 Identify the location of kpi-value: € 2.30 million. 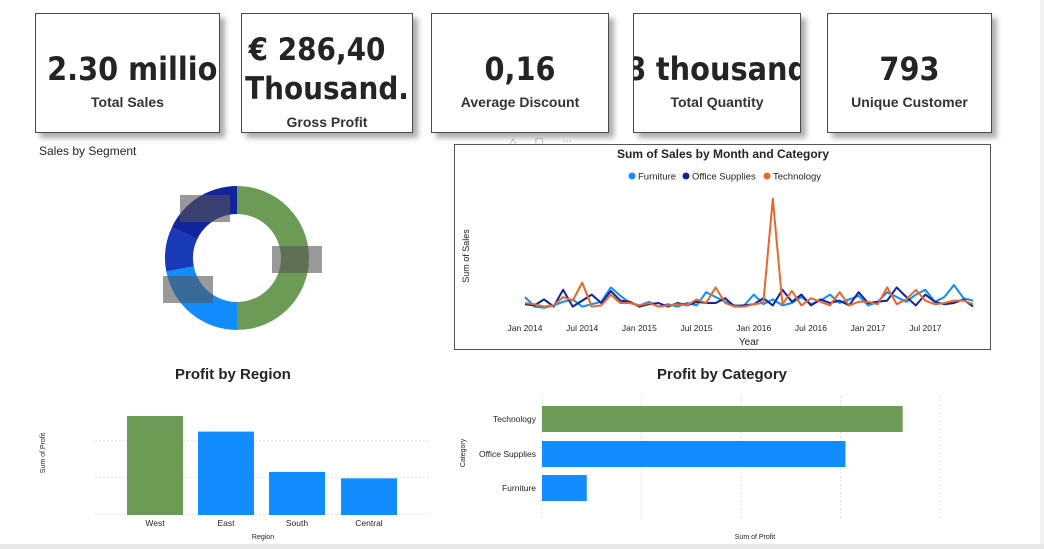
(127, 69).